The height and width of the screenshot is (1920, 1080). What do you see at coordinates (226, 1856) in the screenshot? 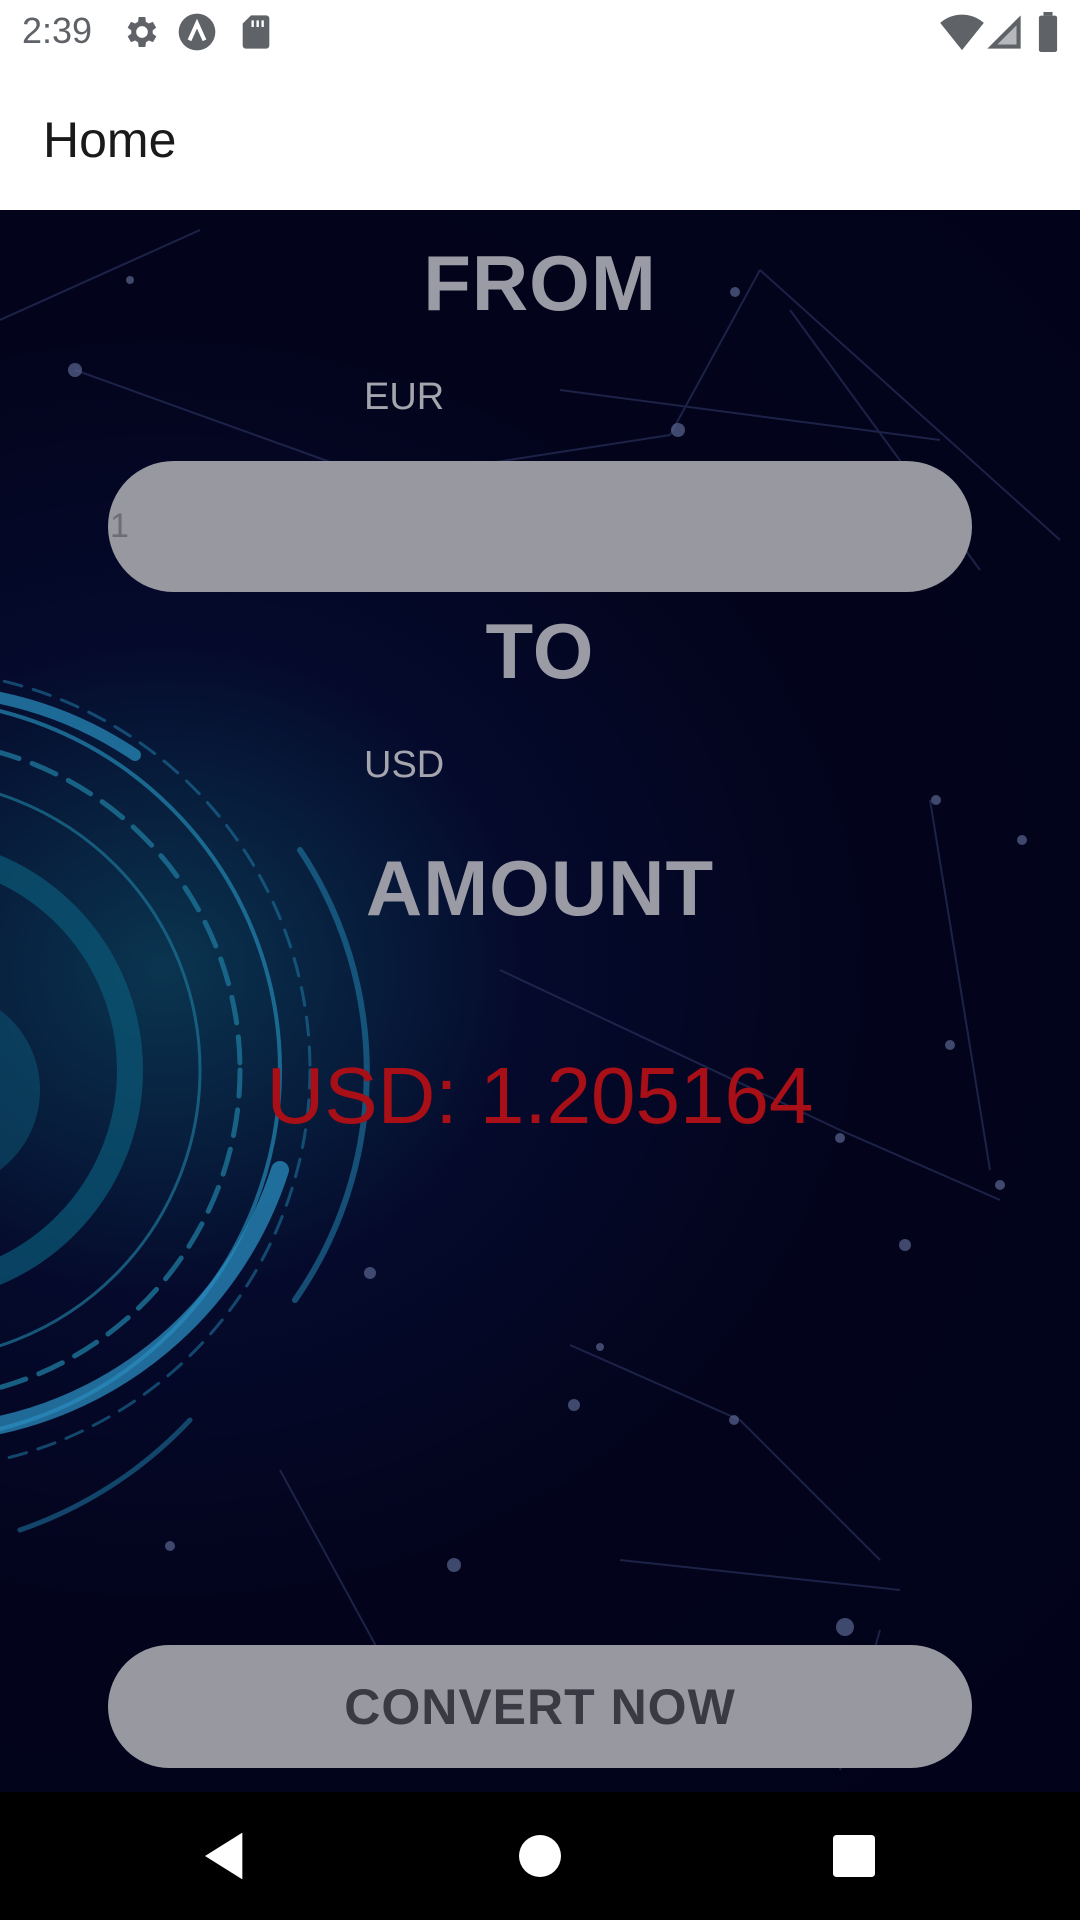
I see `back-icon` at bounding box center [226, 1856].